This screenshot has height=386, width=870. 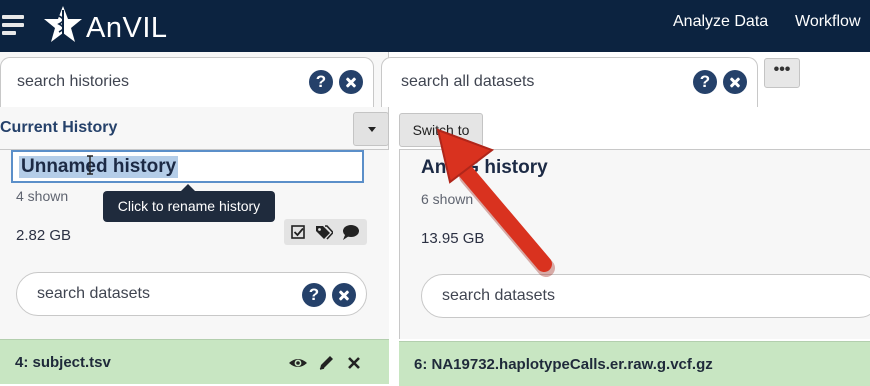 I want to click on dataset-search-box: search datasets ?, so click(x=191, y=294).